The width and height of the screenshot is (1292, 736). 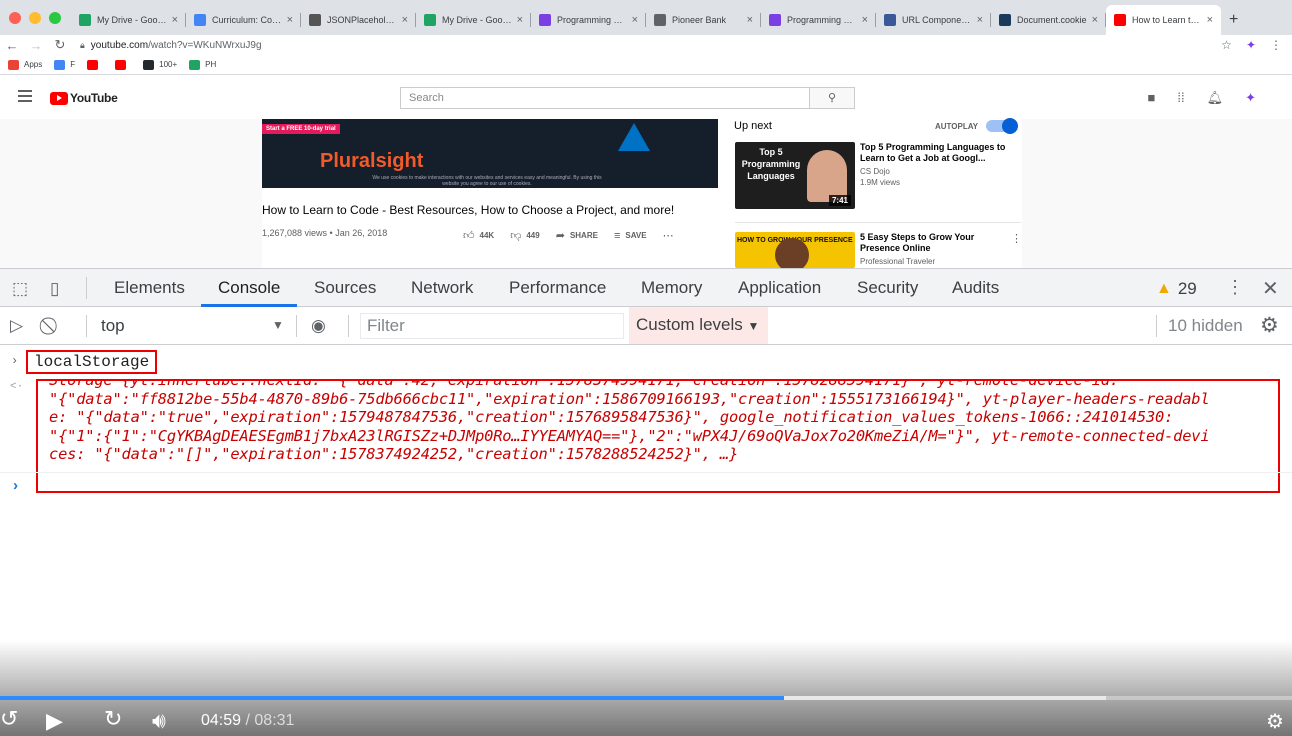 I want to click on apps-grid-icon: ⁞⁞, so click(x=1180, y=98).